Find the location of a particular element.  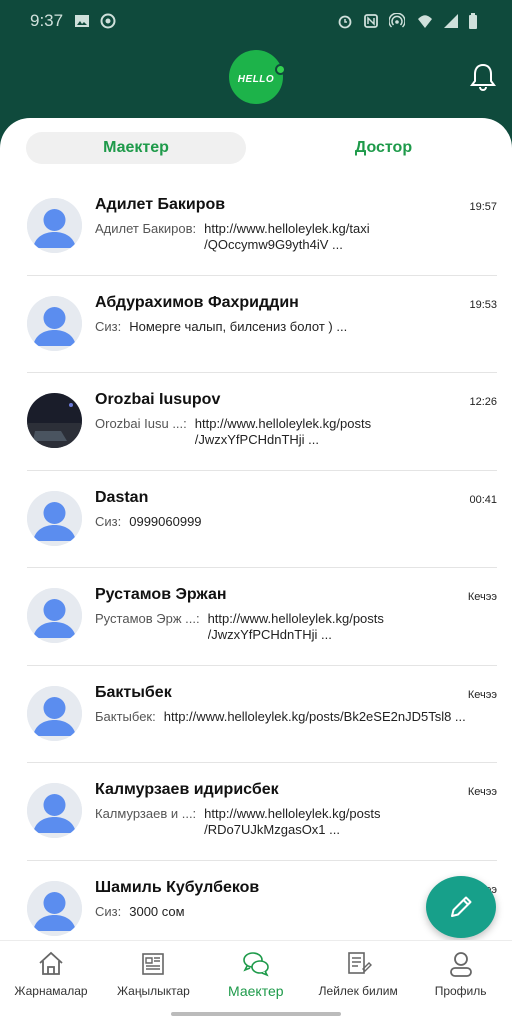

contact-name: Калмурзаев идирисбек is located at coordinates (187, 789).